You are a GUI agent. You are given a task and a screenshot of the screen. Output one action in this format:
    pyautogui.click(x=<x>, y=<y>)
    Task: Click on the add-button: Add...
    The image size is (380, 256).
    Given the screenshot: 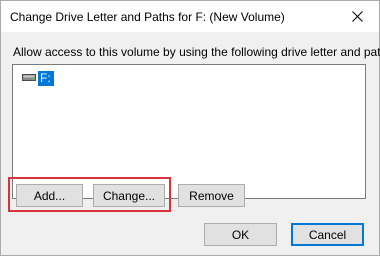 What is the action you would take?
    pyautogui.click(x=49, y=195)
    